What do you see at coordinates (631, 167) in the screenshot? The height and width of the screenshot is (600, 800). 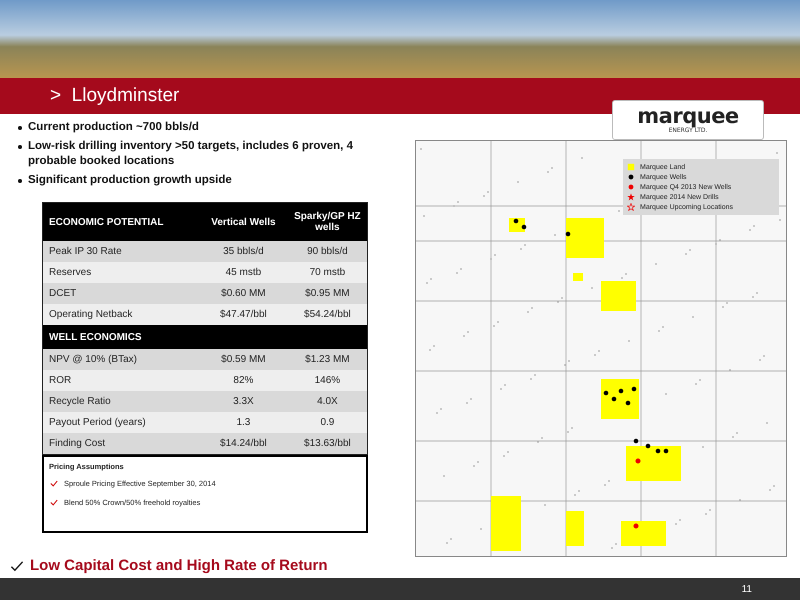 I see `square-icon` at bounding box center [631, 167].